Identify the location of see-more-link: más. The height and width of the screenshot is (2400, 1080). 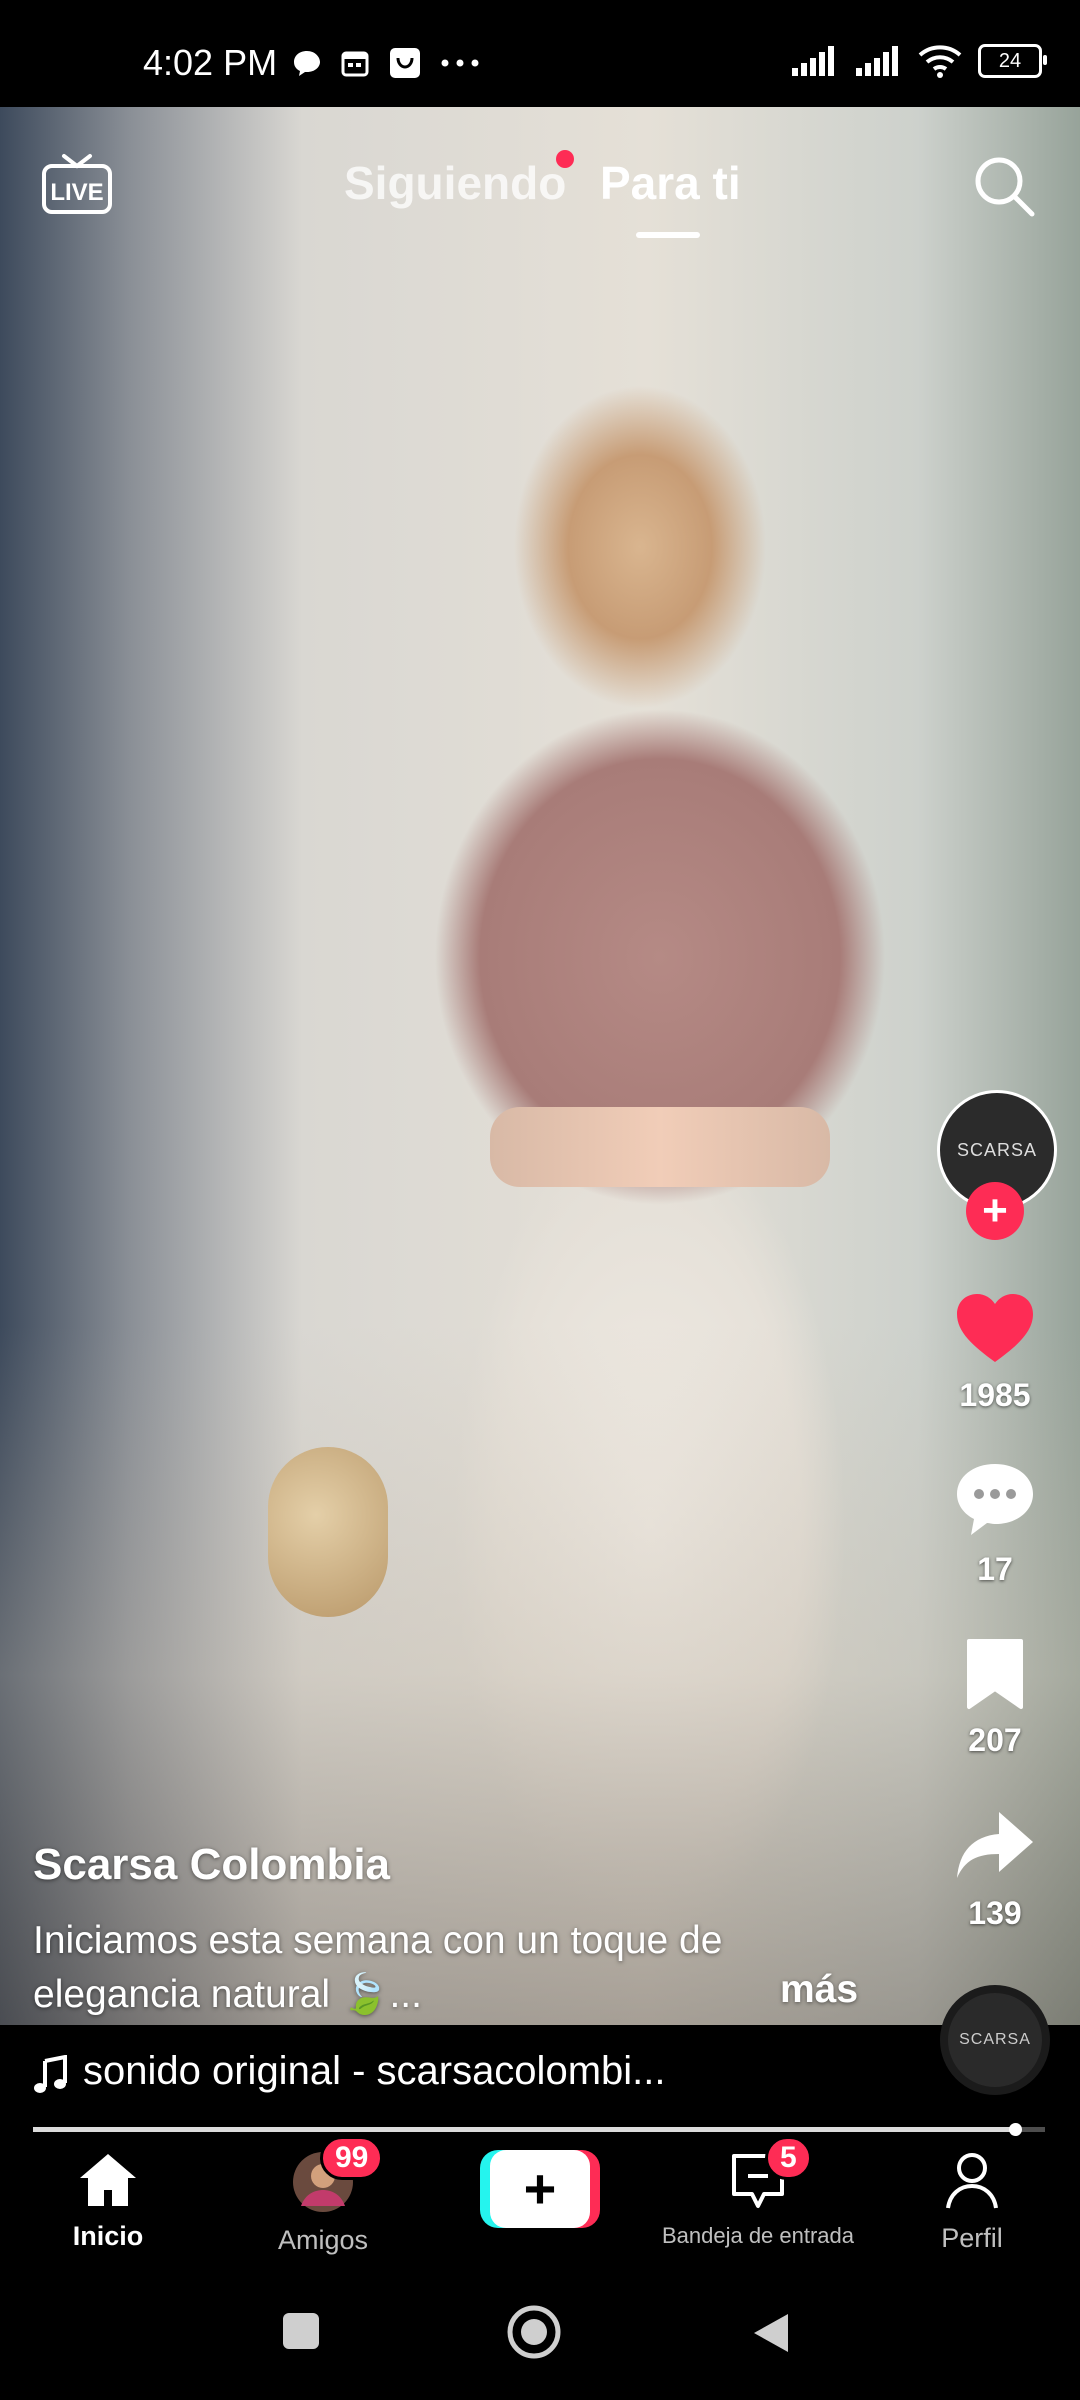
(819, 1990).